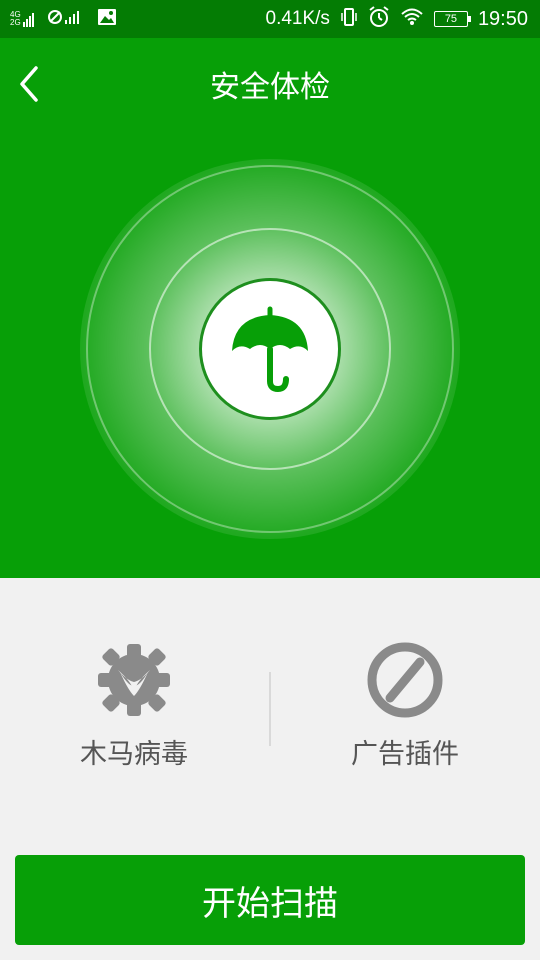 The height and width of the screenshot is (960, 540). I want to click on block-icon, so click(405, 680).